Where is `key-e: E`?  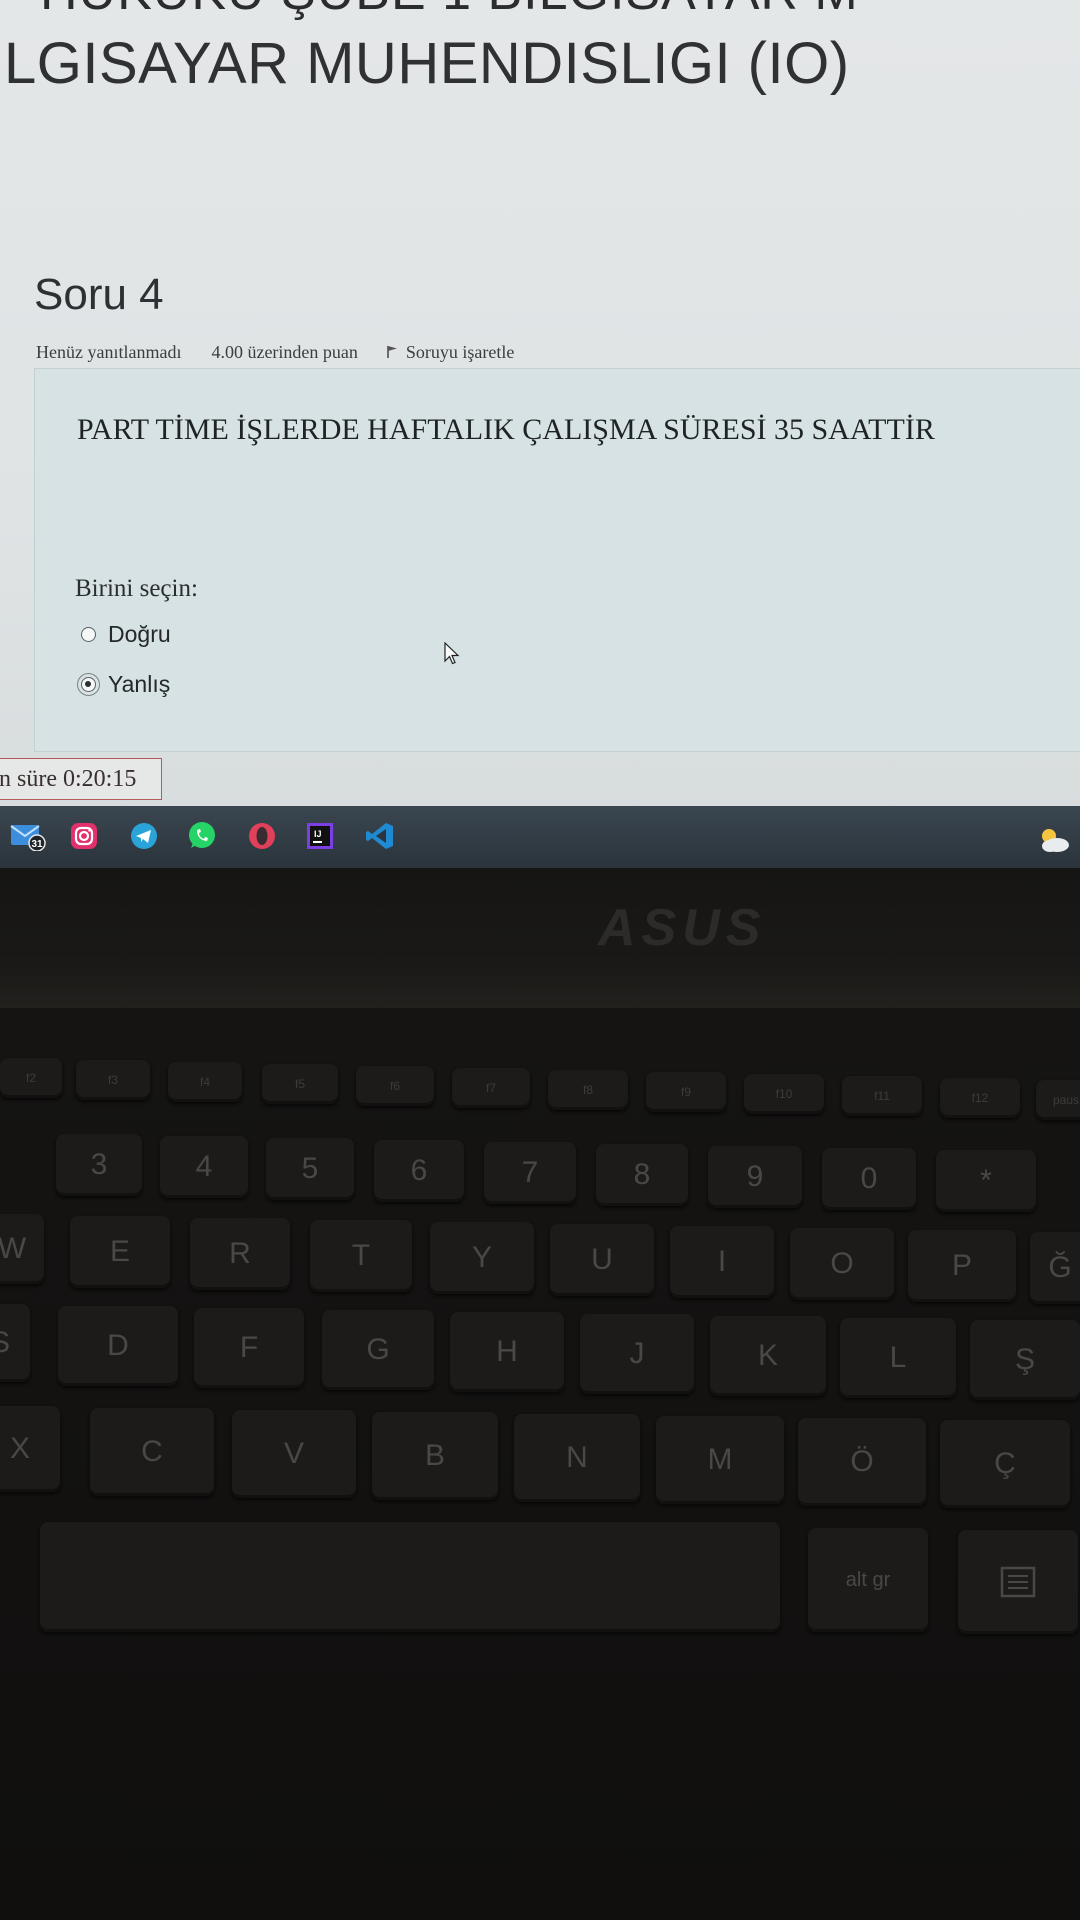
key-e: E is located at coordinates (120, 1252).